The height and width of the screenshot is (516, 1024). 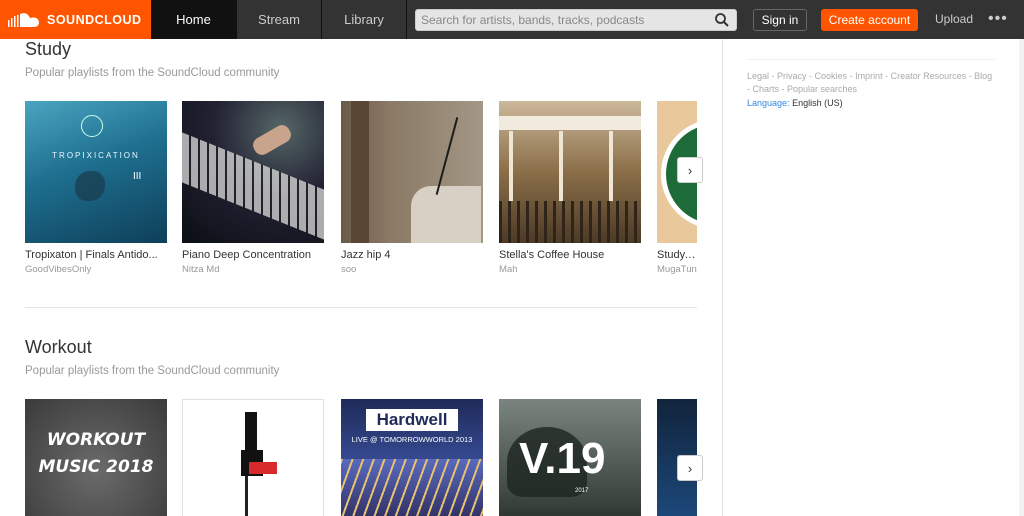 I want to click on artwork-text: WORKOUT MUSIC 2018, so click(x=96, y=453).